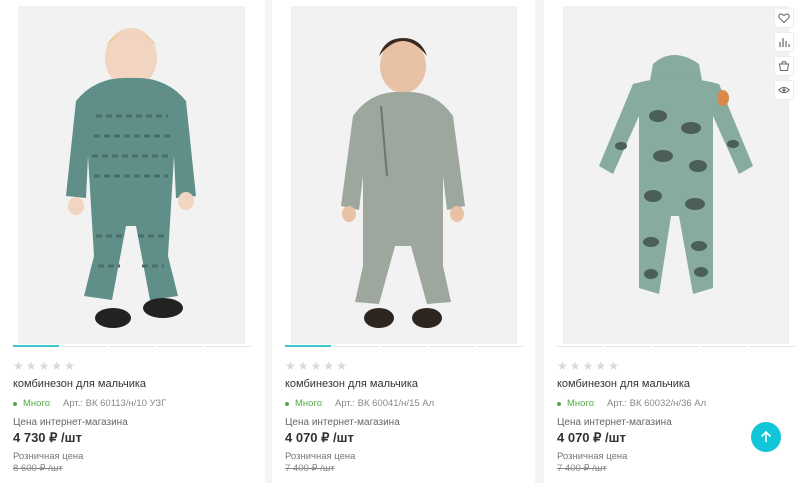 This screenshot has height=483, width=800. I want to click on cart-icon, so click(784, 66).